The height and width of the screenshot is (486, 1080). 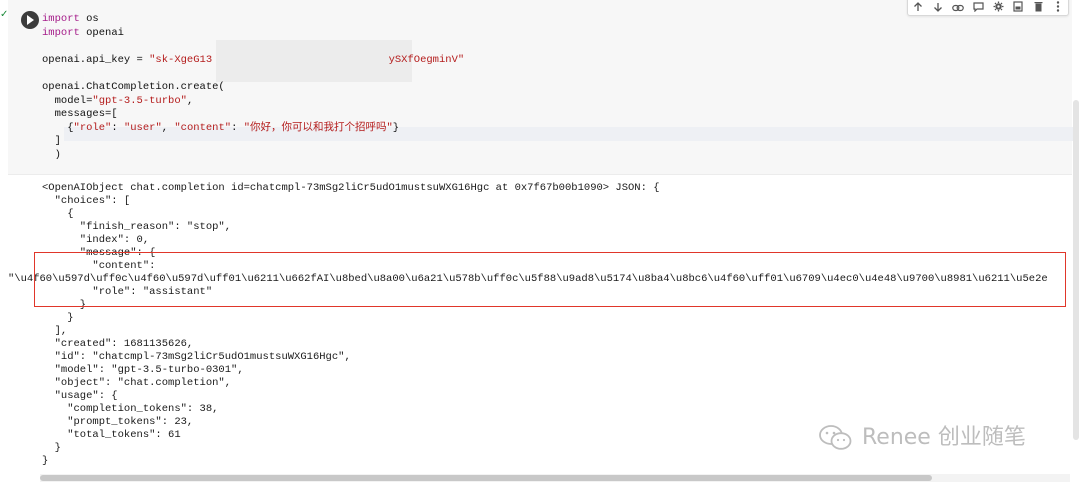 I want to click on output-line: "model": "gpt-3.5-turbo-0301",, so click(x=143, y=370).